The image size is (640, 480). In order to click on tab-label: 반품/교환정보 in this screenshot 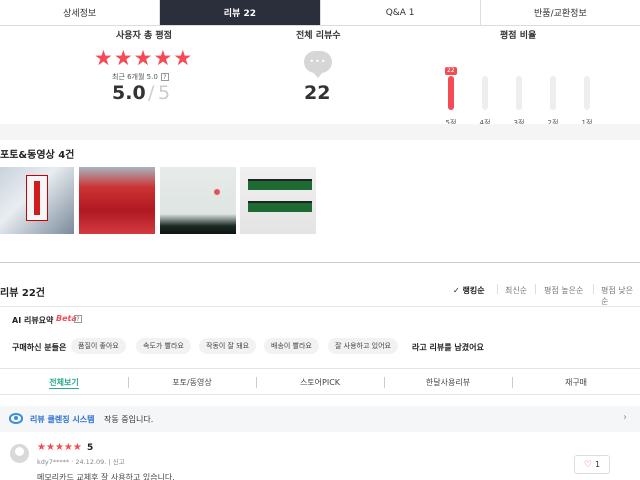, I will do `click(560, 14)`.